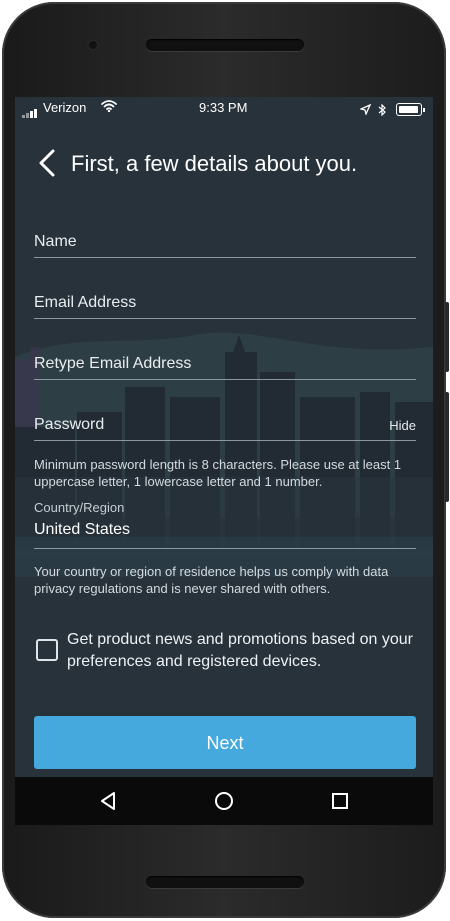 The width and height of the screenshot is (450, 921). I want to click on power-button, so click(447, 337).